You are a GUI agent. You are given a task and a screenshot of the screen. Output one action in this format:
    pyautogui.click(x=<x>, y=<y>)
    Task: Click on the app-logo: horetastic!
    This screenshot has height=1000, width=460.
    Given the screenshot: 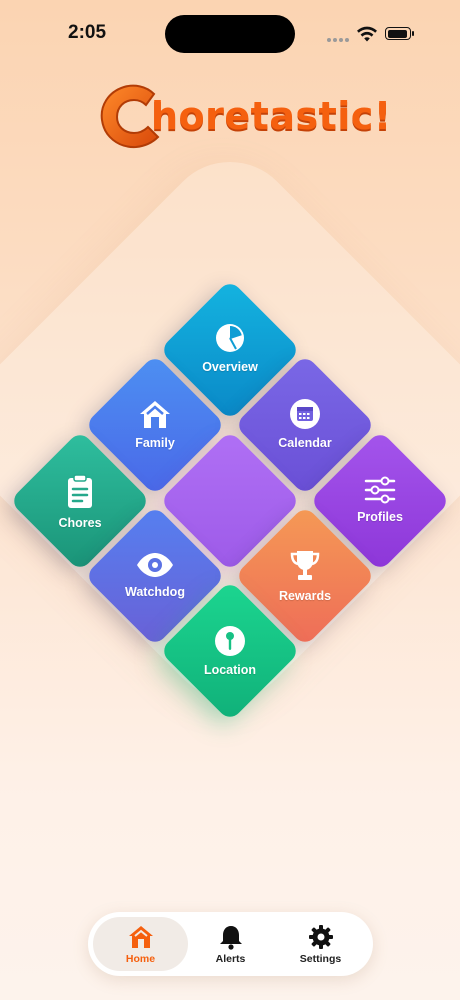 What is the action you would take?
    pyautogui.click(x=243, y=116)
    